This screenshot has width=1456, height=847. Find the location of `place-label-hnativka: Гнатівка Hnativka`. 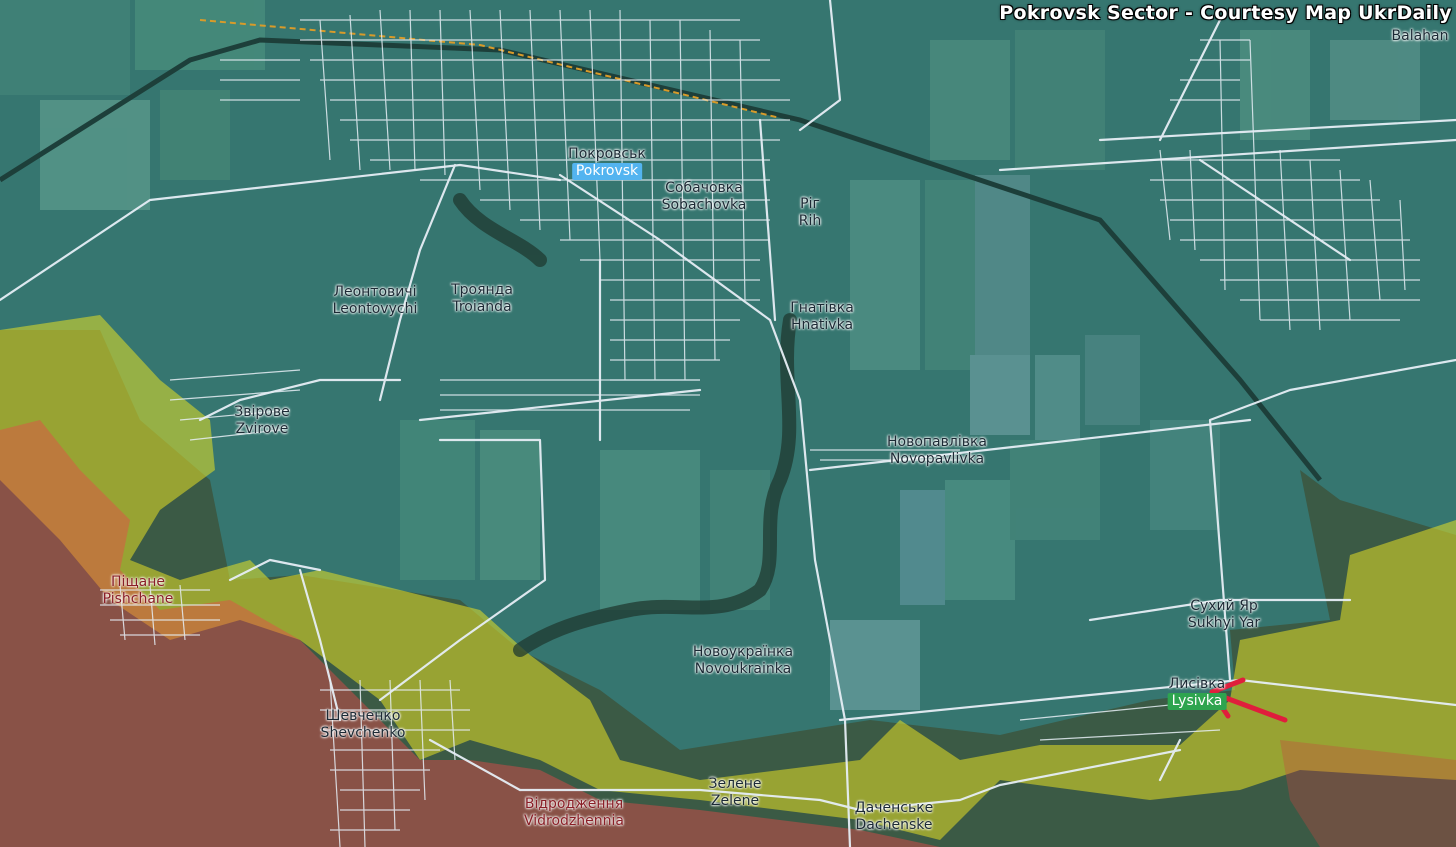

place-label-hnativka: Гнатівка Hnativka is located at coordinates (822, 317).